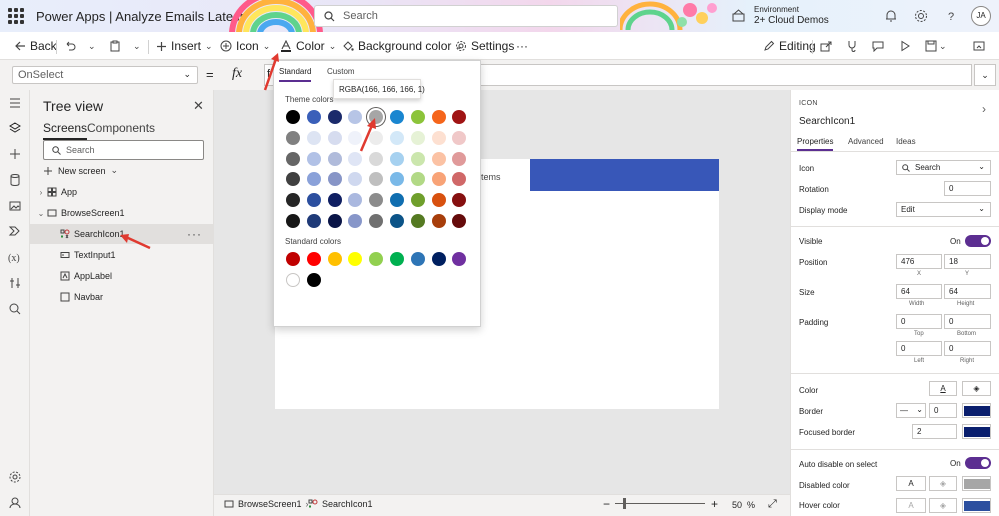  I want to click on tools-icon, so click(15, 283).